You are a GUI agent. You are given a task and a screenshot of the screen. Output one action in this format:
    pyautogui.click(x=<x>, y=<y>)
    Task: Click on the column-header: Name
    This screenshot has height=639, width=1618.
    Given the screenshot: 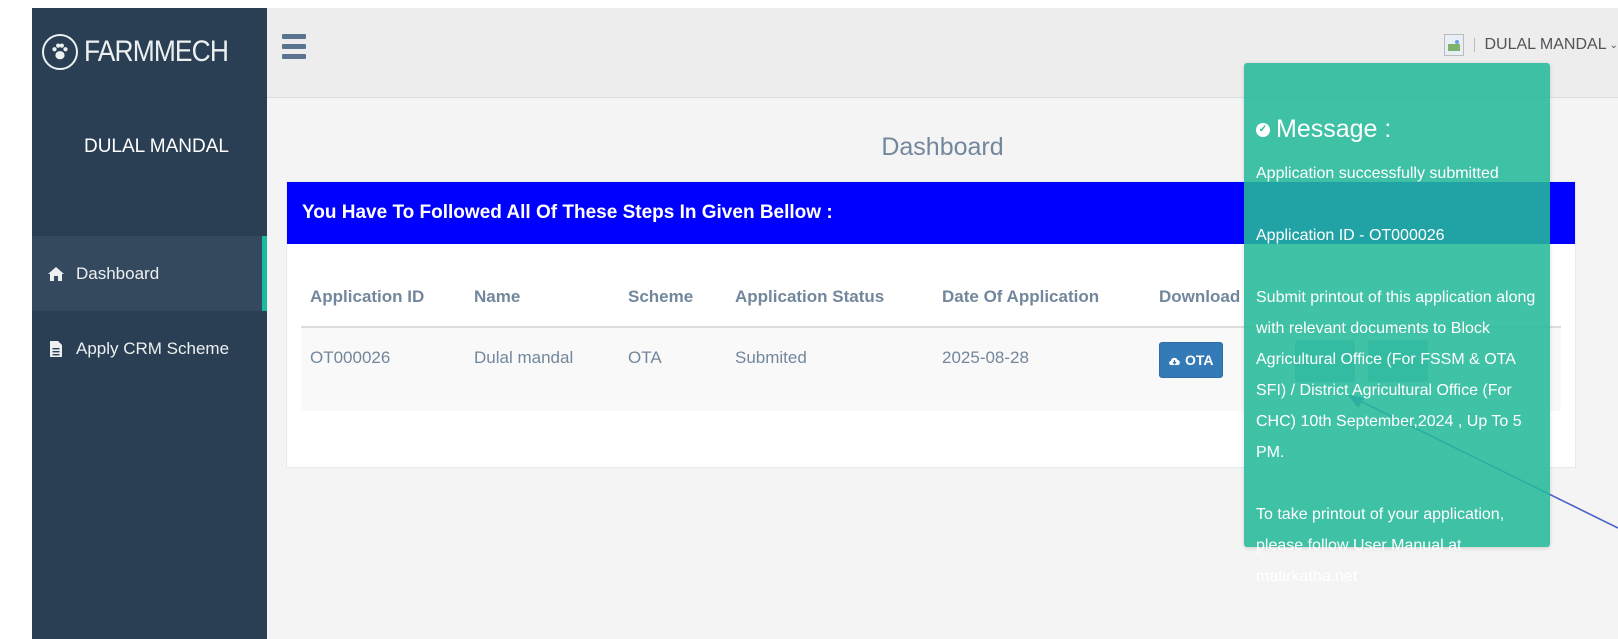 What is the action you would take?
    pyautogui.click(x=542, y=297)
    